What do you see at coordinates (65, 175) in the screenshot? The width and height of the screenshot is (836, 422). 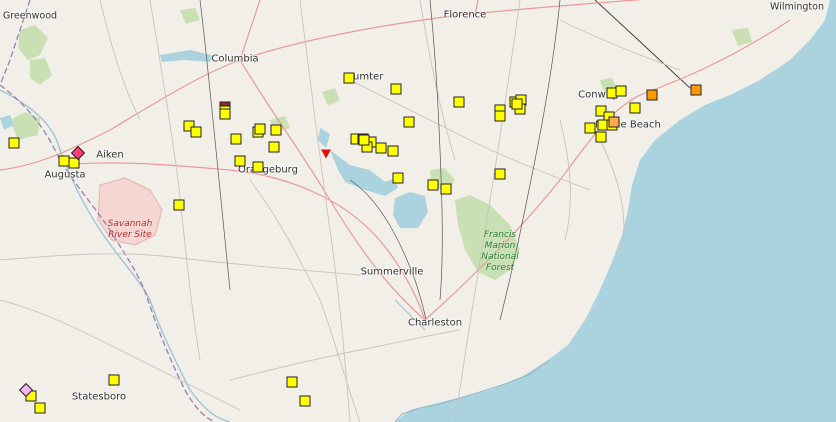 I see `city-label-augusta: Augusta` at bounding box center [65, 175].